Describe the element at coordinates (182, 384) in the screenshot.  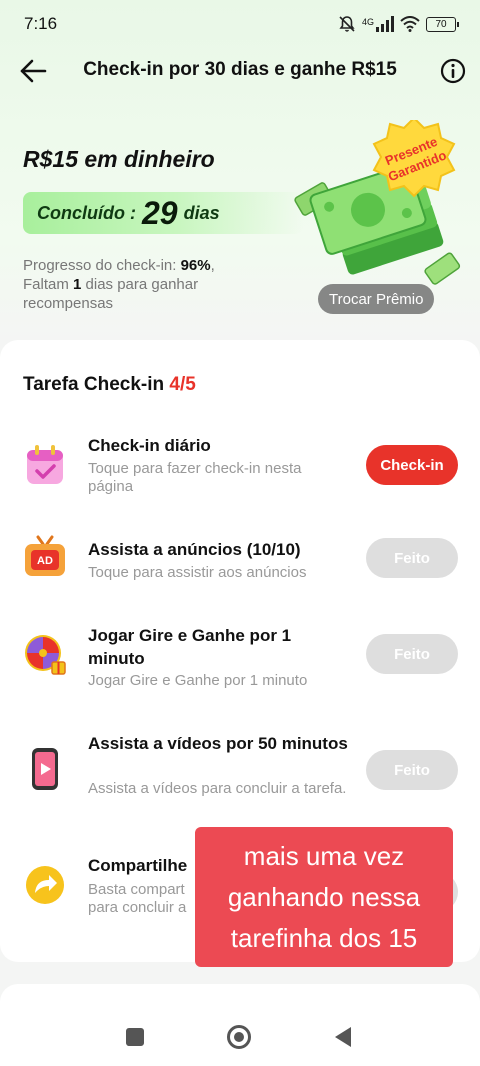
I see `tasks-count: 4/5` at that location.